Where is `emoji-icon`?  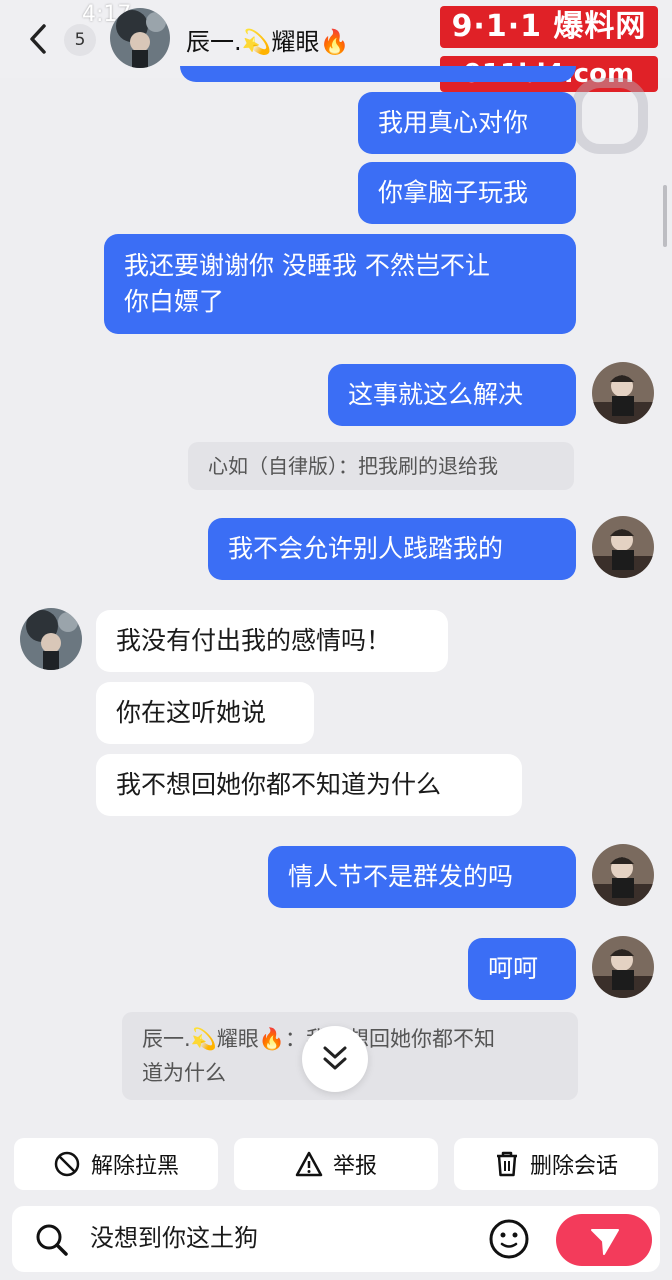 emoji-icon is located at coordinates (509, 1239).